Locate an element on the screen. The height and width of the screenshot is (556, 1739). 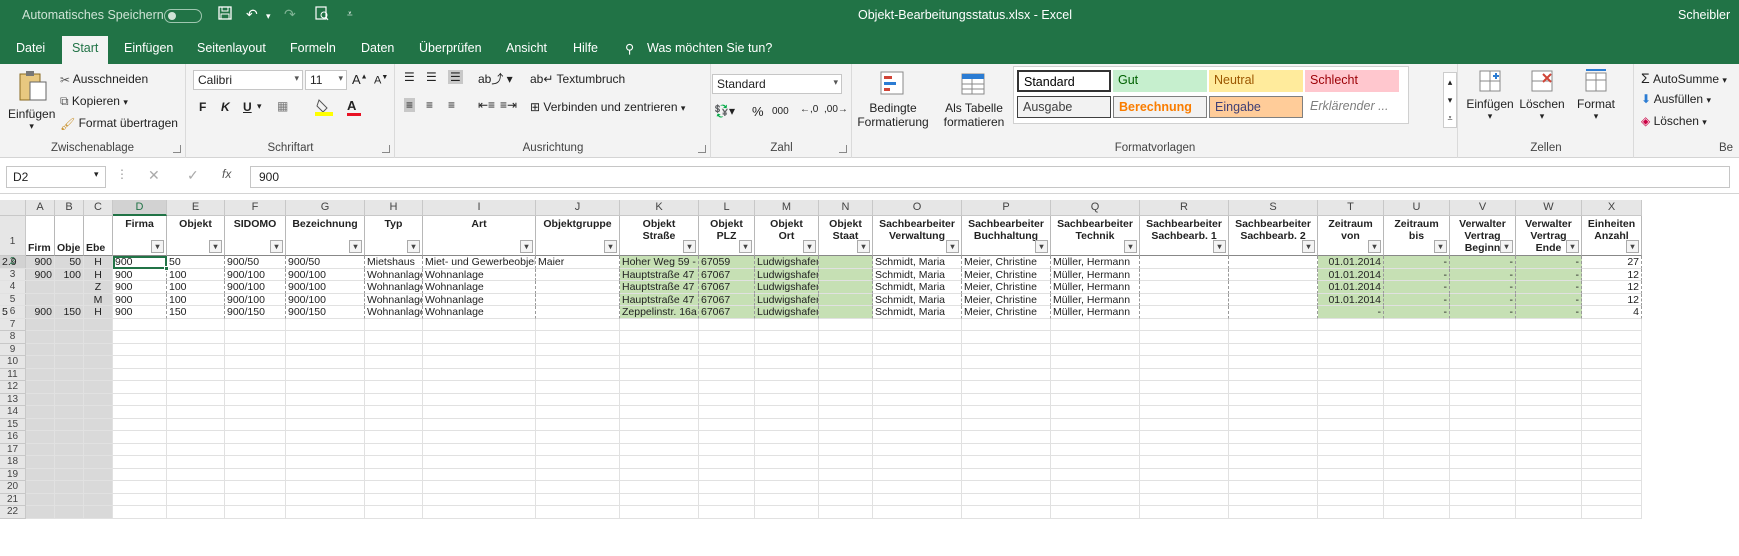
tab-start: Start is located at coordinates (85, 50).